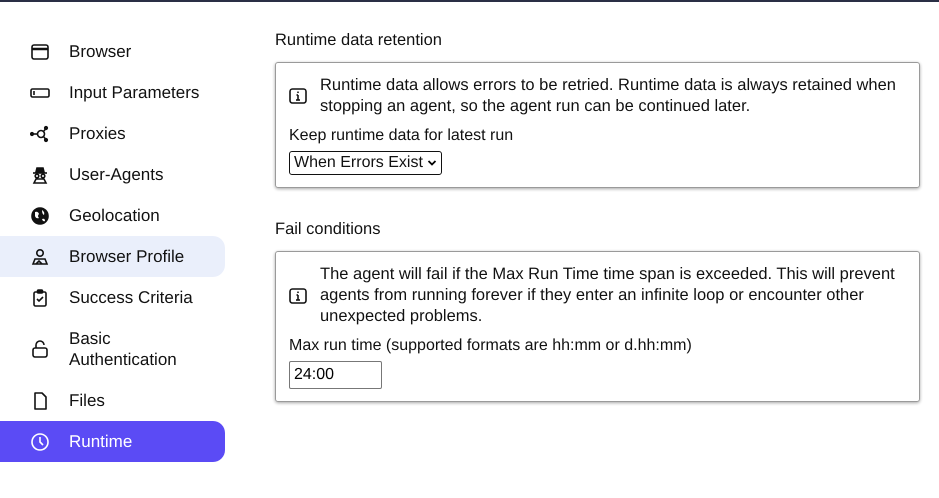 The width and height of the screenshot is (939, 498). I want to click on person-icon, so click(40, 256).